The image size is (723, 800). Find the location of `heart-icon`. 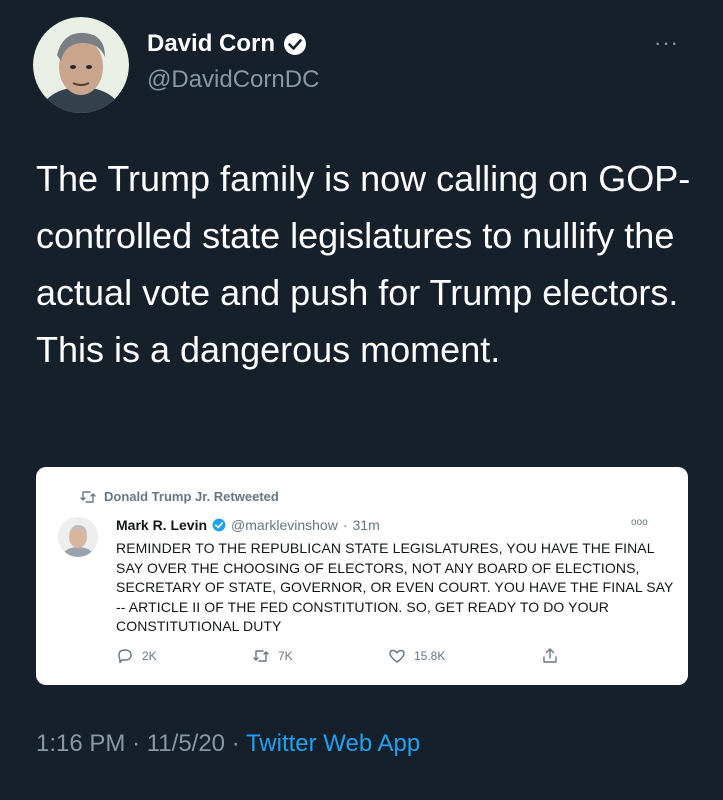

heart-icon is located at coordinates (397, 656).